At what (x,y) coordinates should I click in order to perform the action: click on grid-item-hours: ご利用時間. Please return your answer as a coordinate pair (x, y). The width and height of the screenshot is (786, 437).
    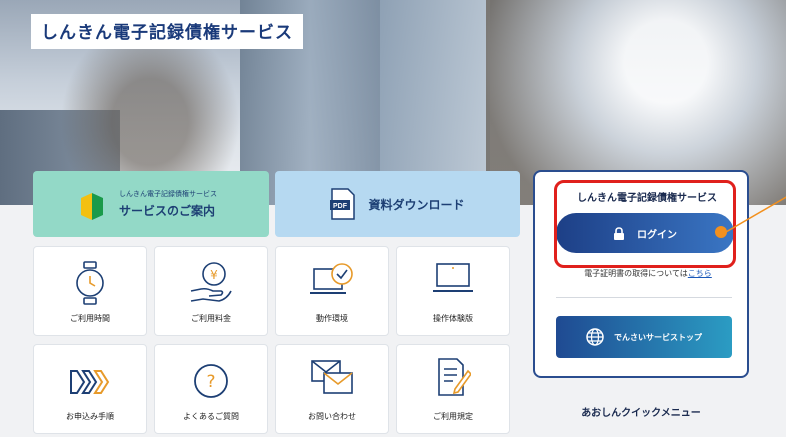
    Looking at the image, I should click on (90, 291).